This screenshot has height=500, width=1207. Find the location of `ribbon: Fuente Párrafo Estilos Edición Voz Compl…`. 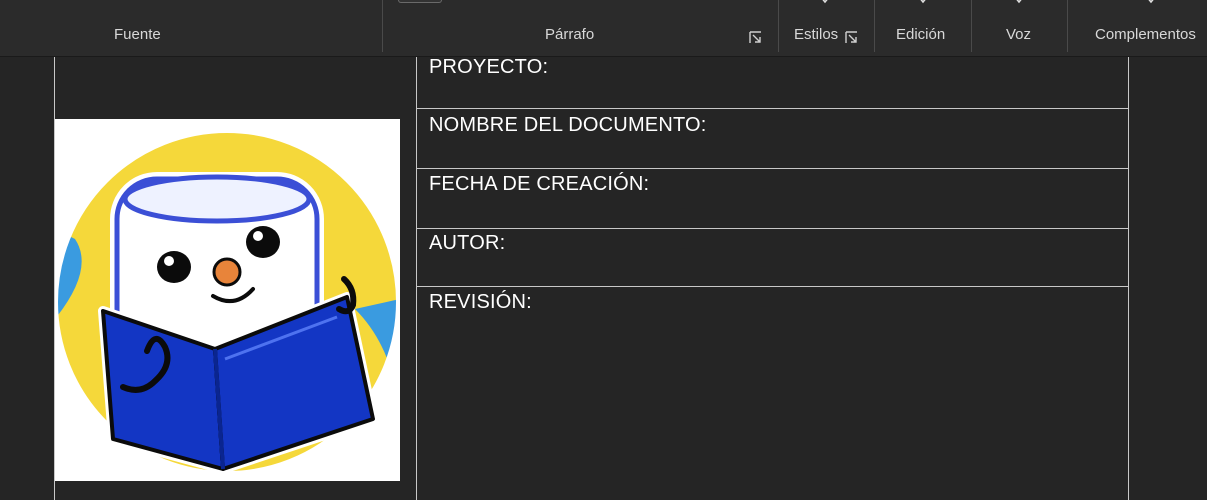

ribbon: Fuente Párrafo Estilos Edición Voz Compl… is located at coordinates (603, 28).